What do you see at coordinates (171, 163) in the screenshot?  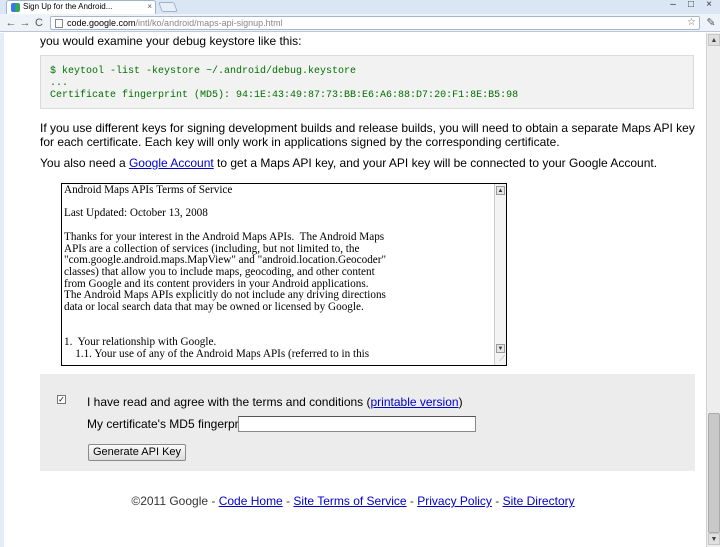 I see `google-account-link: Google Account` at bounding box center [171, 163].